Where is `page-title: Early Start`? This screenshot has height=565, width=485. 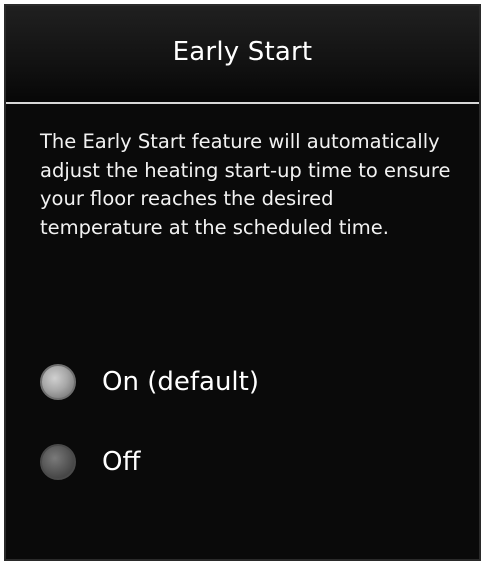
page-title: Early Start is located at coordinates (242, 52).